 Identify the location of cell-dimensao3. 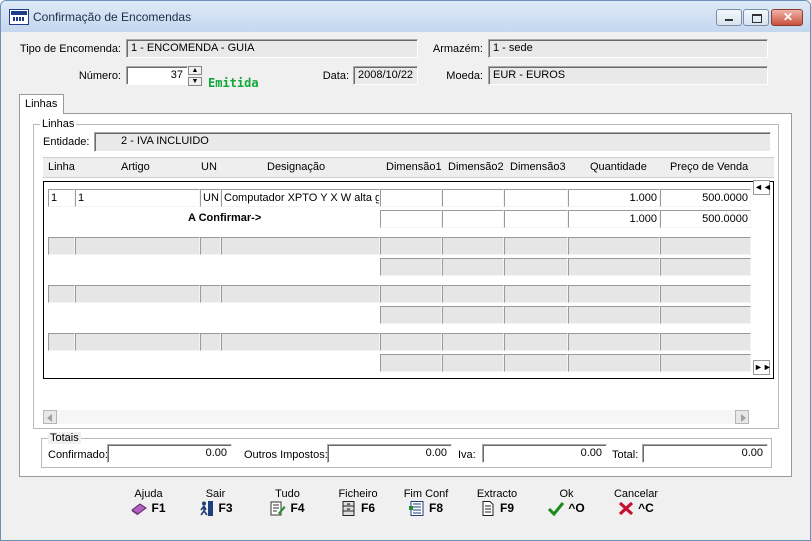
(536, 198).